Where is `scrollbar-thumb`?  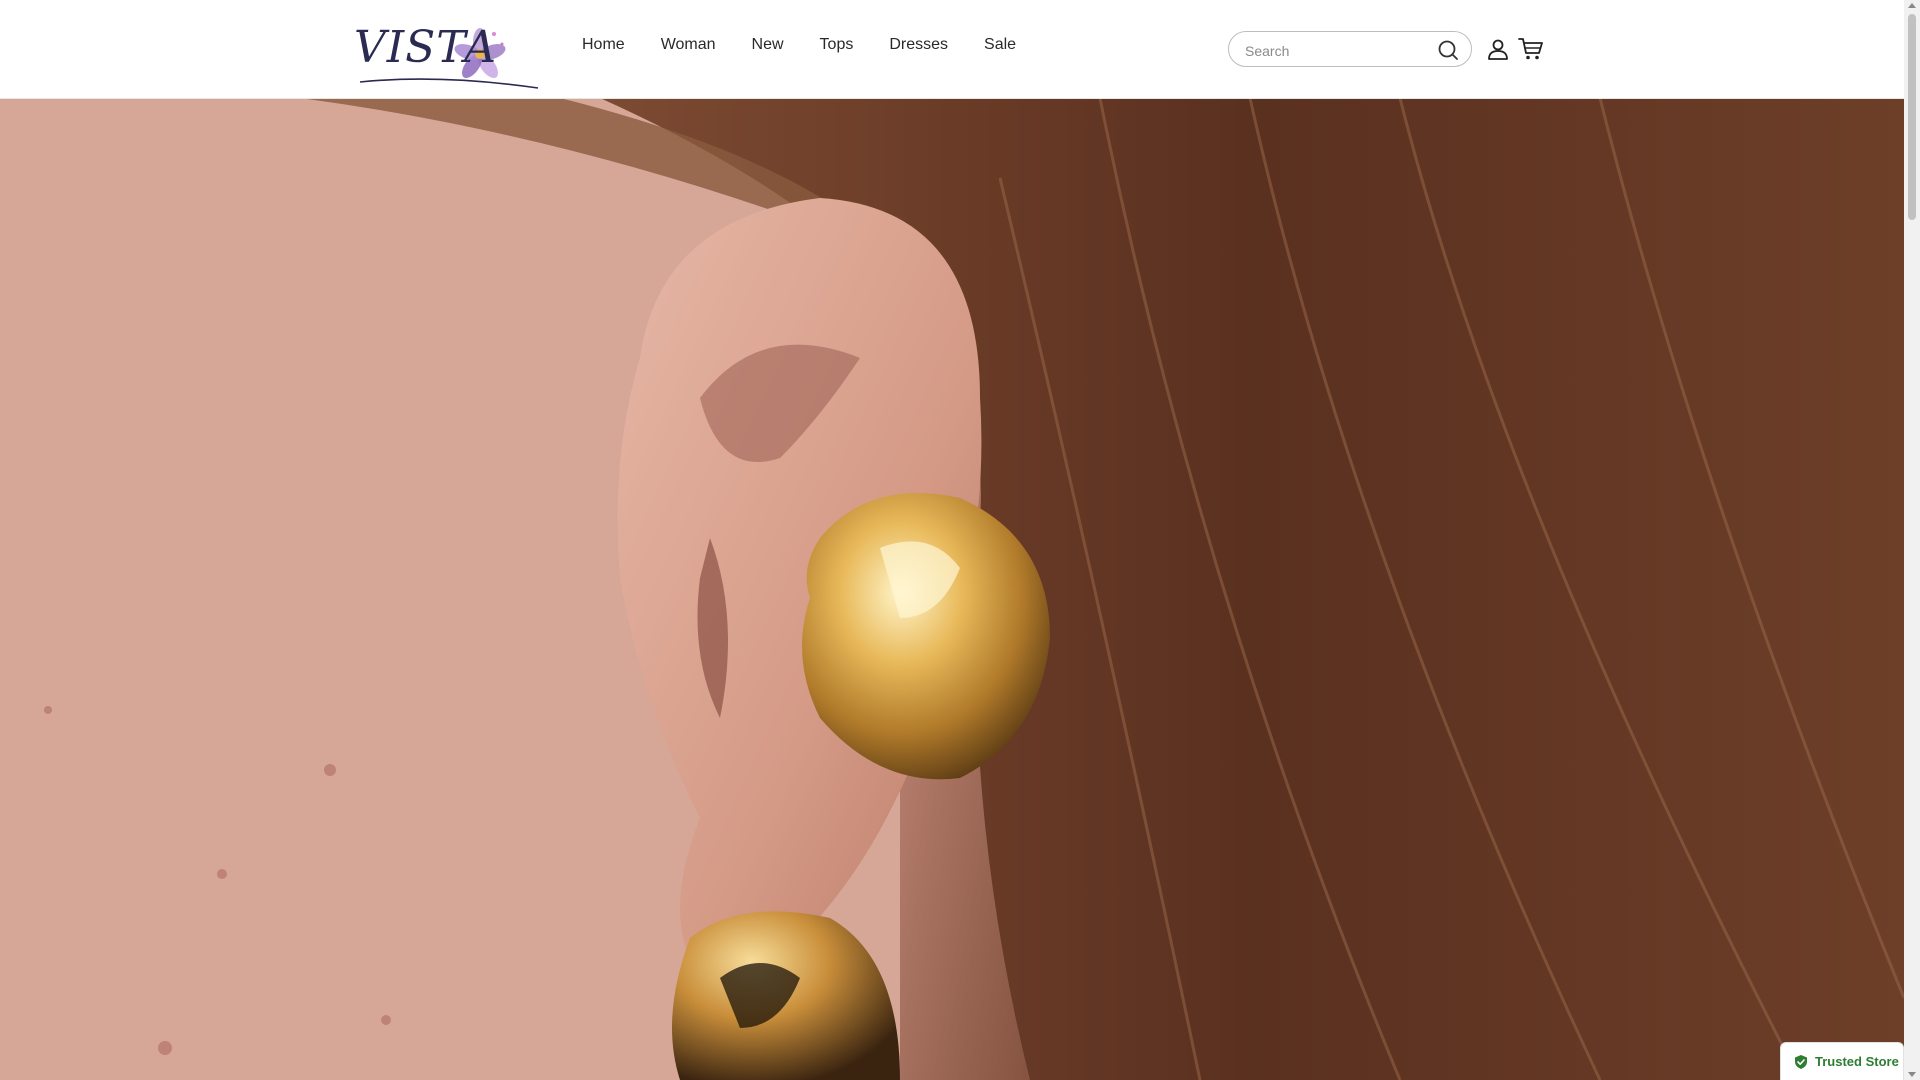 scrollbar-thumb is located at coordinates (1912, 117).